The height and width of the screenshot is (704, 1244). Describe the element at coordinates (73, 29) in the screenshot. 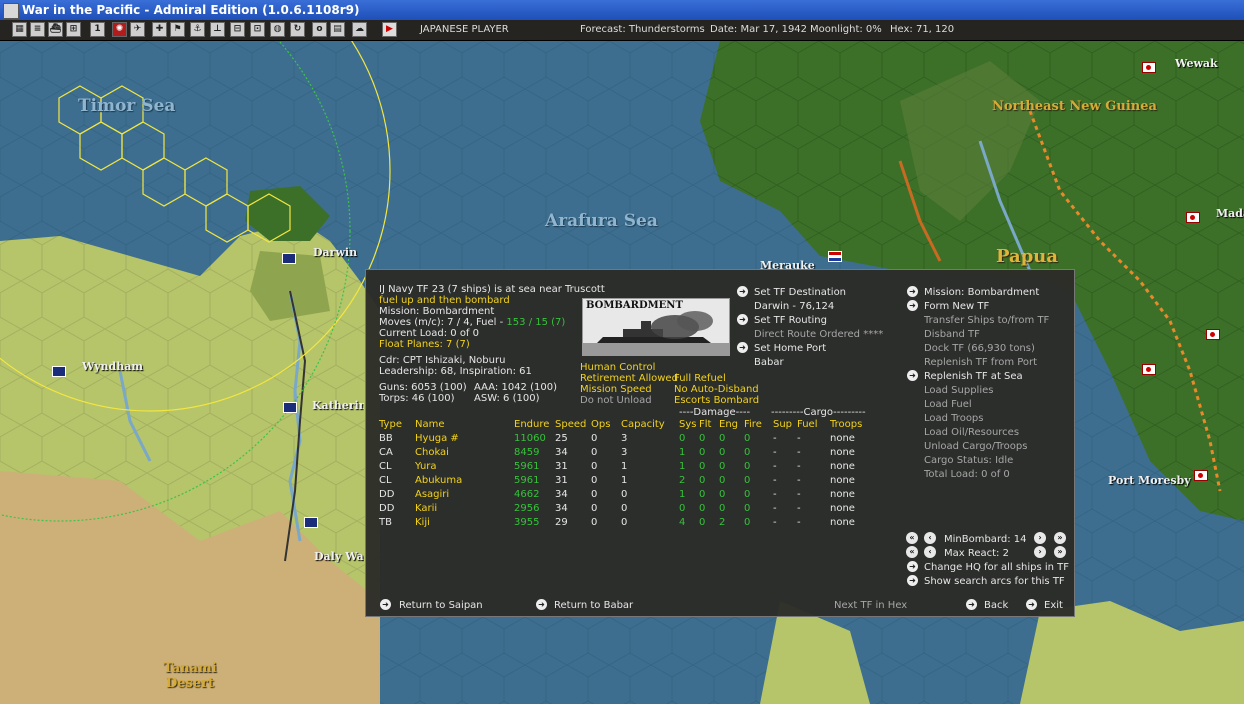

I see `group-icon: ⊞` at that location.